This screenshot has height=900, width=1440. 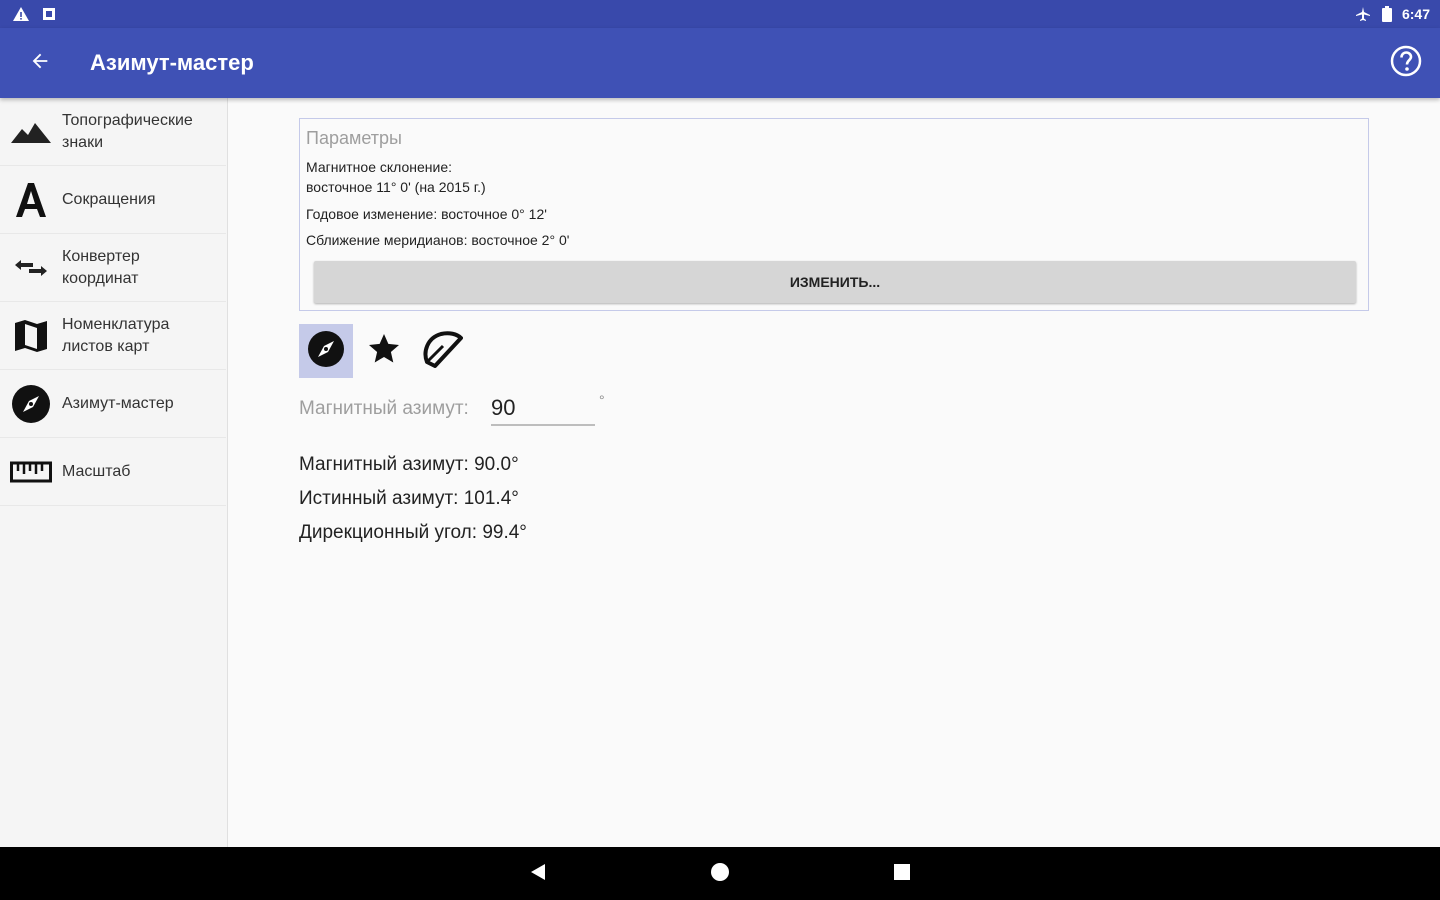 What do you see at coordinates (413, 532) in the screenshot?
I see `result-grid-angle: Дирекционный угол: 99.4°` at bounding box center [413, 532].